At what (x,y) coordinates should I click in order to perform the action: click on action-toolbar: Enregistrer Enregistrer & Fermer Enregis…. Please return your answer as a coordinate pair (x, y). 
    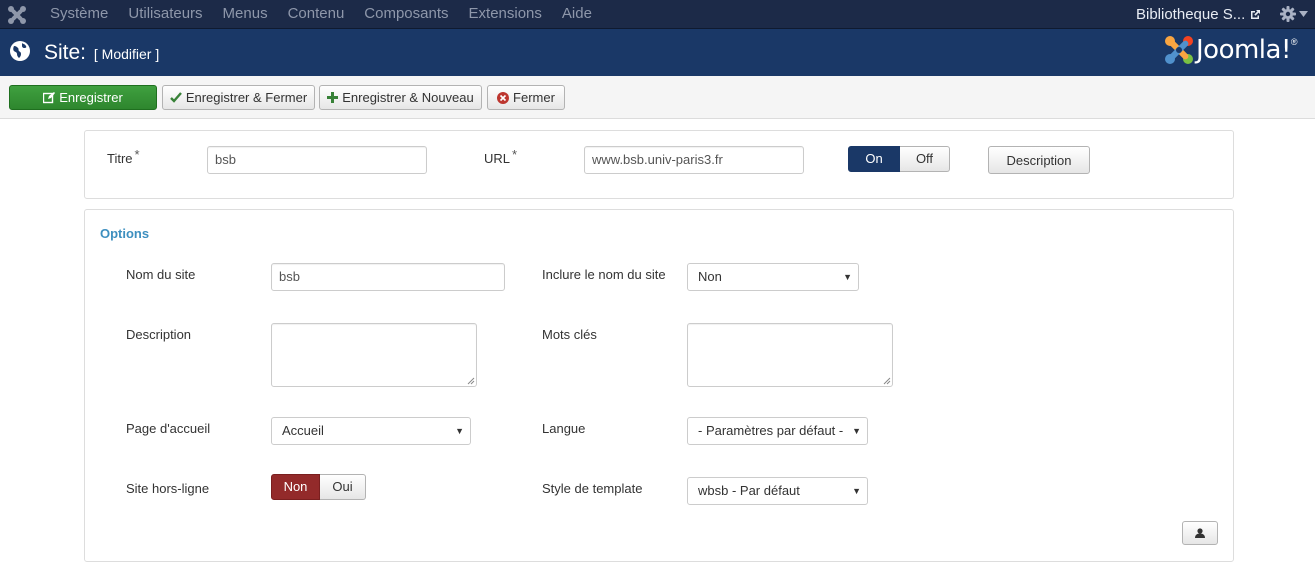
    Looking at the image, I should click on (657, 97).